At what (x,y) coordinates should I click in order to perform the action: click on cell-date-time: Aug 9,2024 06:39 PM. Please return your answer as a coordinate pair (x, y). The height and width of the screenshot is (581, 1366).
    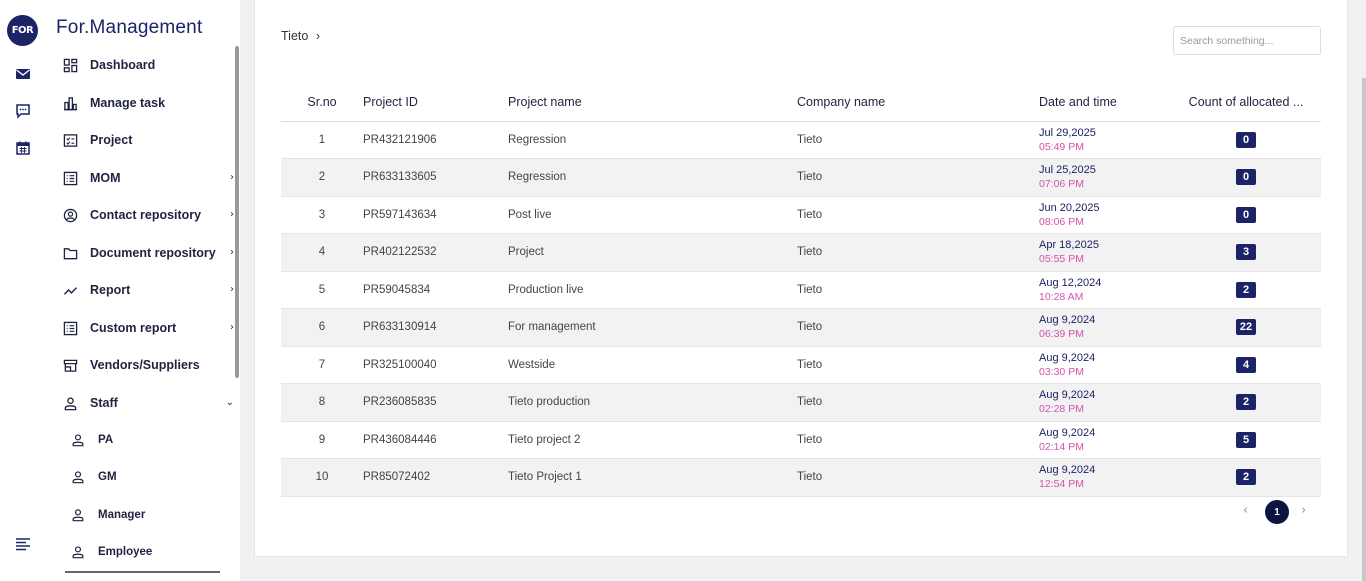
    Looking at the image, I should click on (1105, 327).